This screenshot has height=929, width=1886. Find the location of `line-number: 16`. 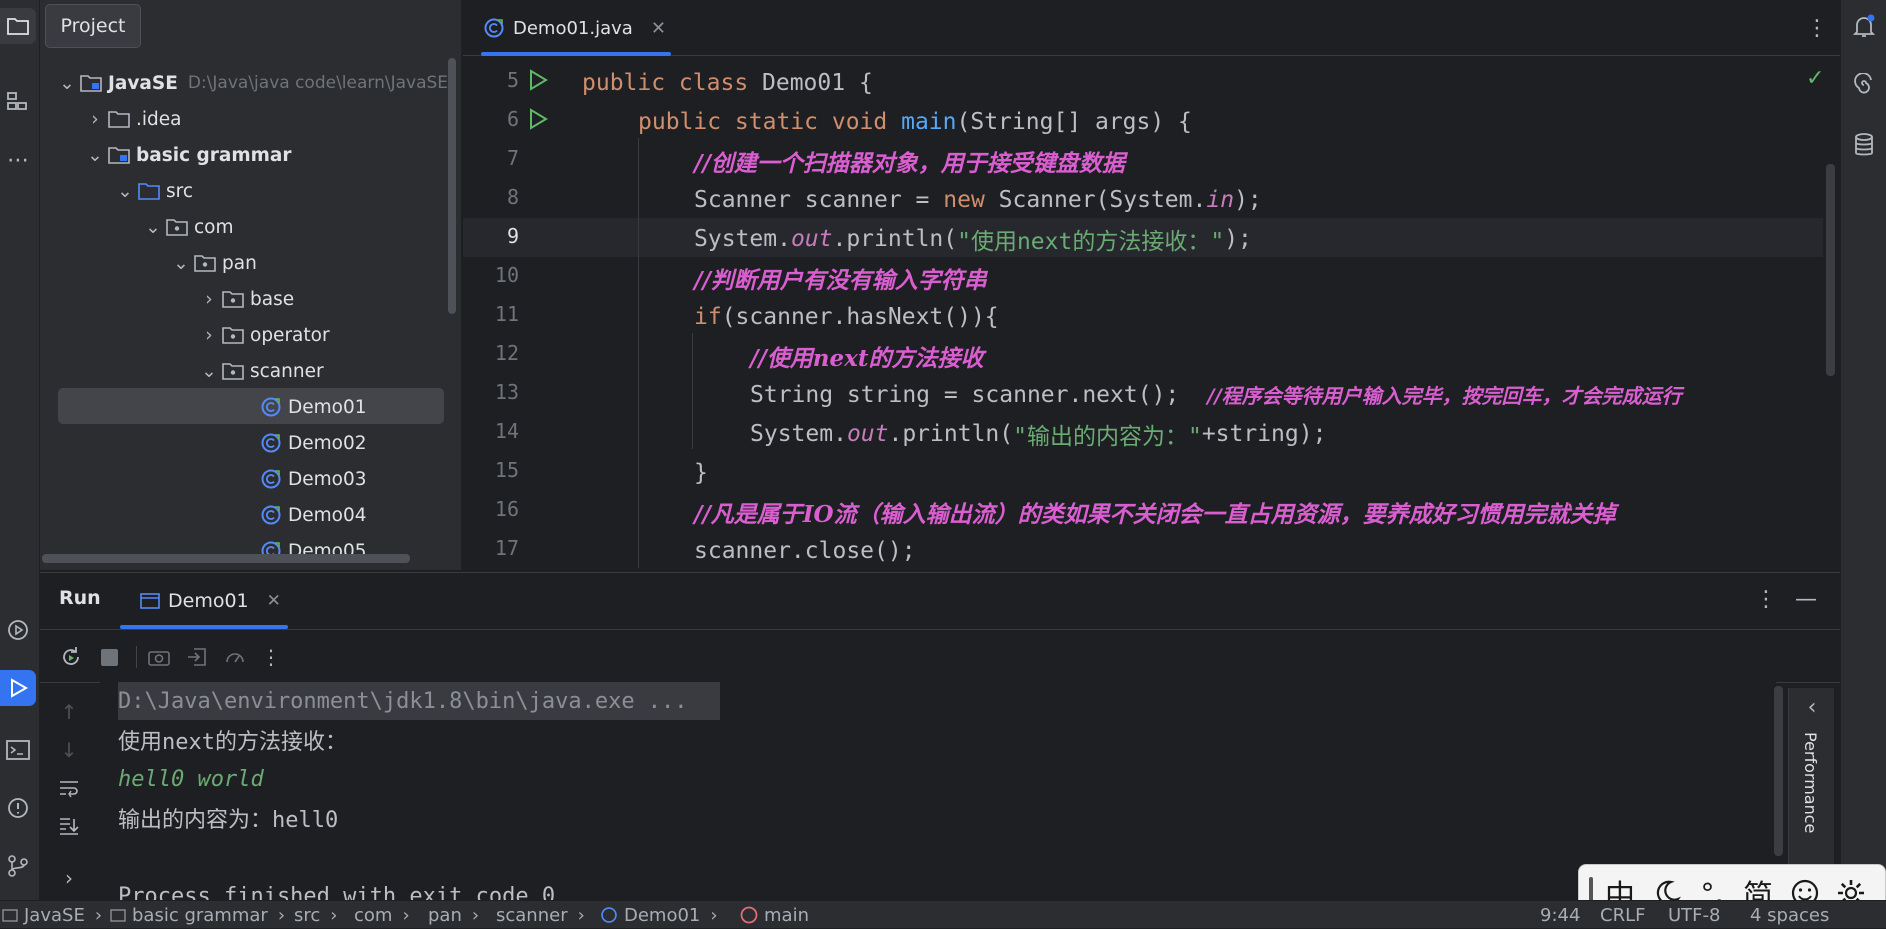

line-number: 16 is located at coordinates (506, 509).